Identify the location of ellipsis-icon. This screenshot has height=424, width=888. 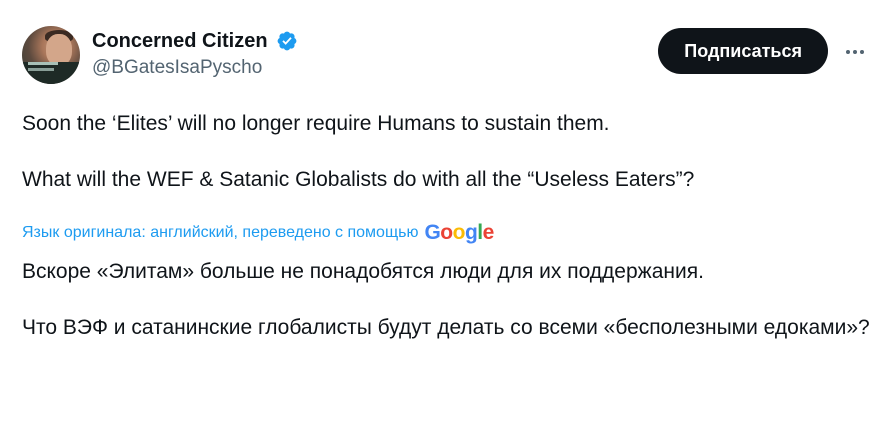
(855, 51).